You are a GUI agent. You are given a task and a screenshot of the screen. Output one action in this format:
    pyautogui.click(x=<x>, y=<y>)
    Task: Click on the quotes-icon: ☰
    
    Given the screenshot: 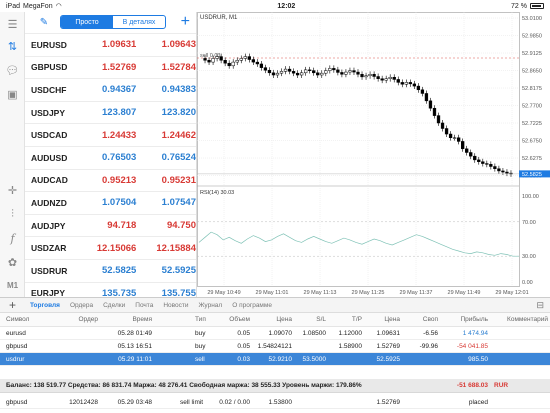 What is the action you would take?
    pyautogui.click(x=12, y=24)
    